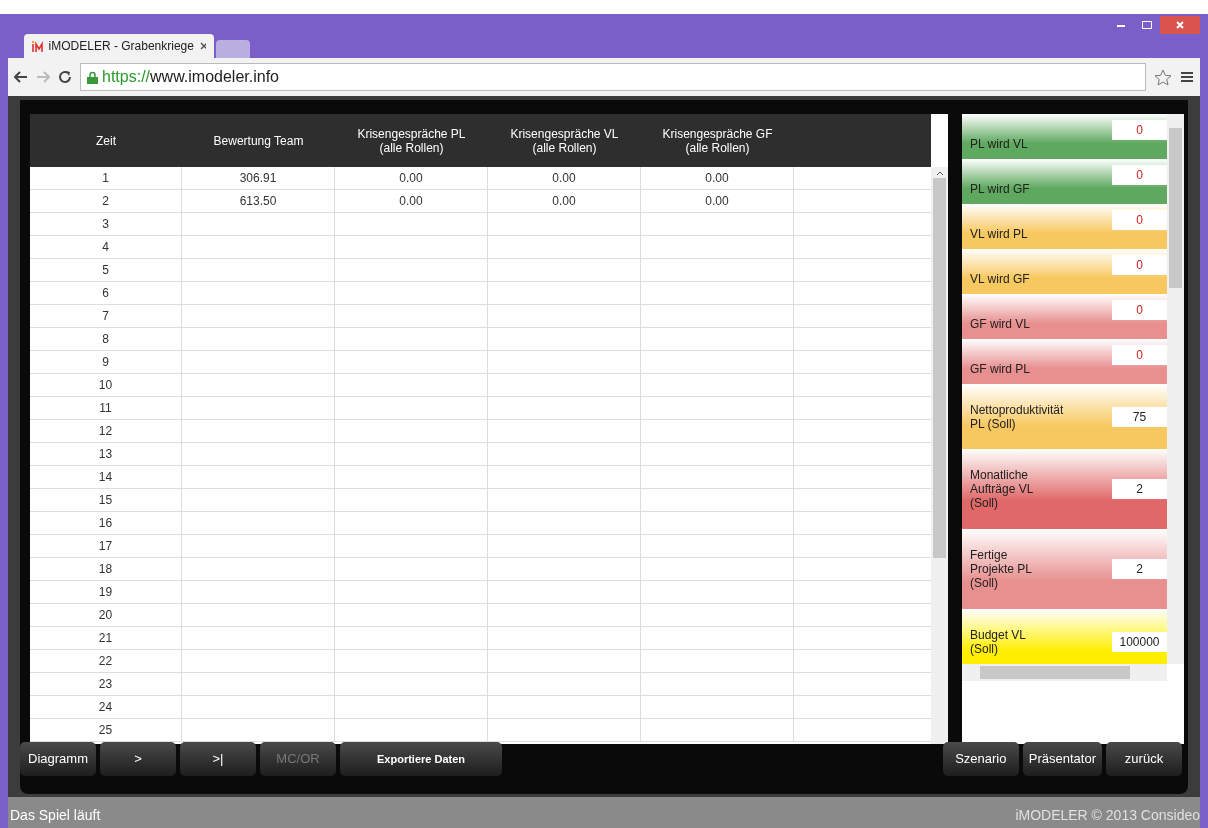 Image resolution: width=1208 pixels, height=828 pixels. What do you see at coordinates (105, 408) in the screenshot?
I see `row-number: 11` at bounding box center [105, 408].